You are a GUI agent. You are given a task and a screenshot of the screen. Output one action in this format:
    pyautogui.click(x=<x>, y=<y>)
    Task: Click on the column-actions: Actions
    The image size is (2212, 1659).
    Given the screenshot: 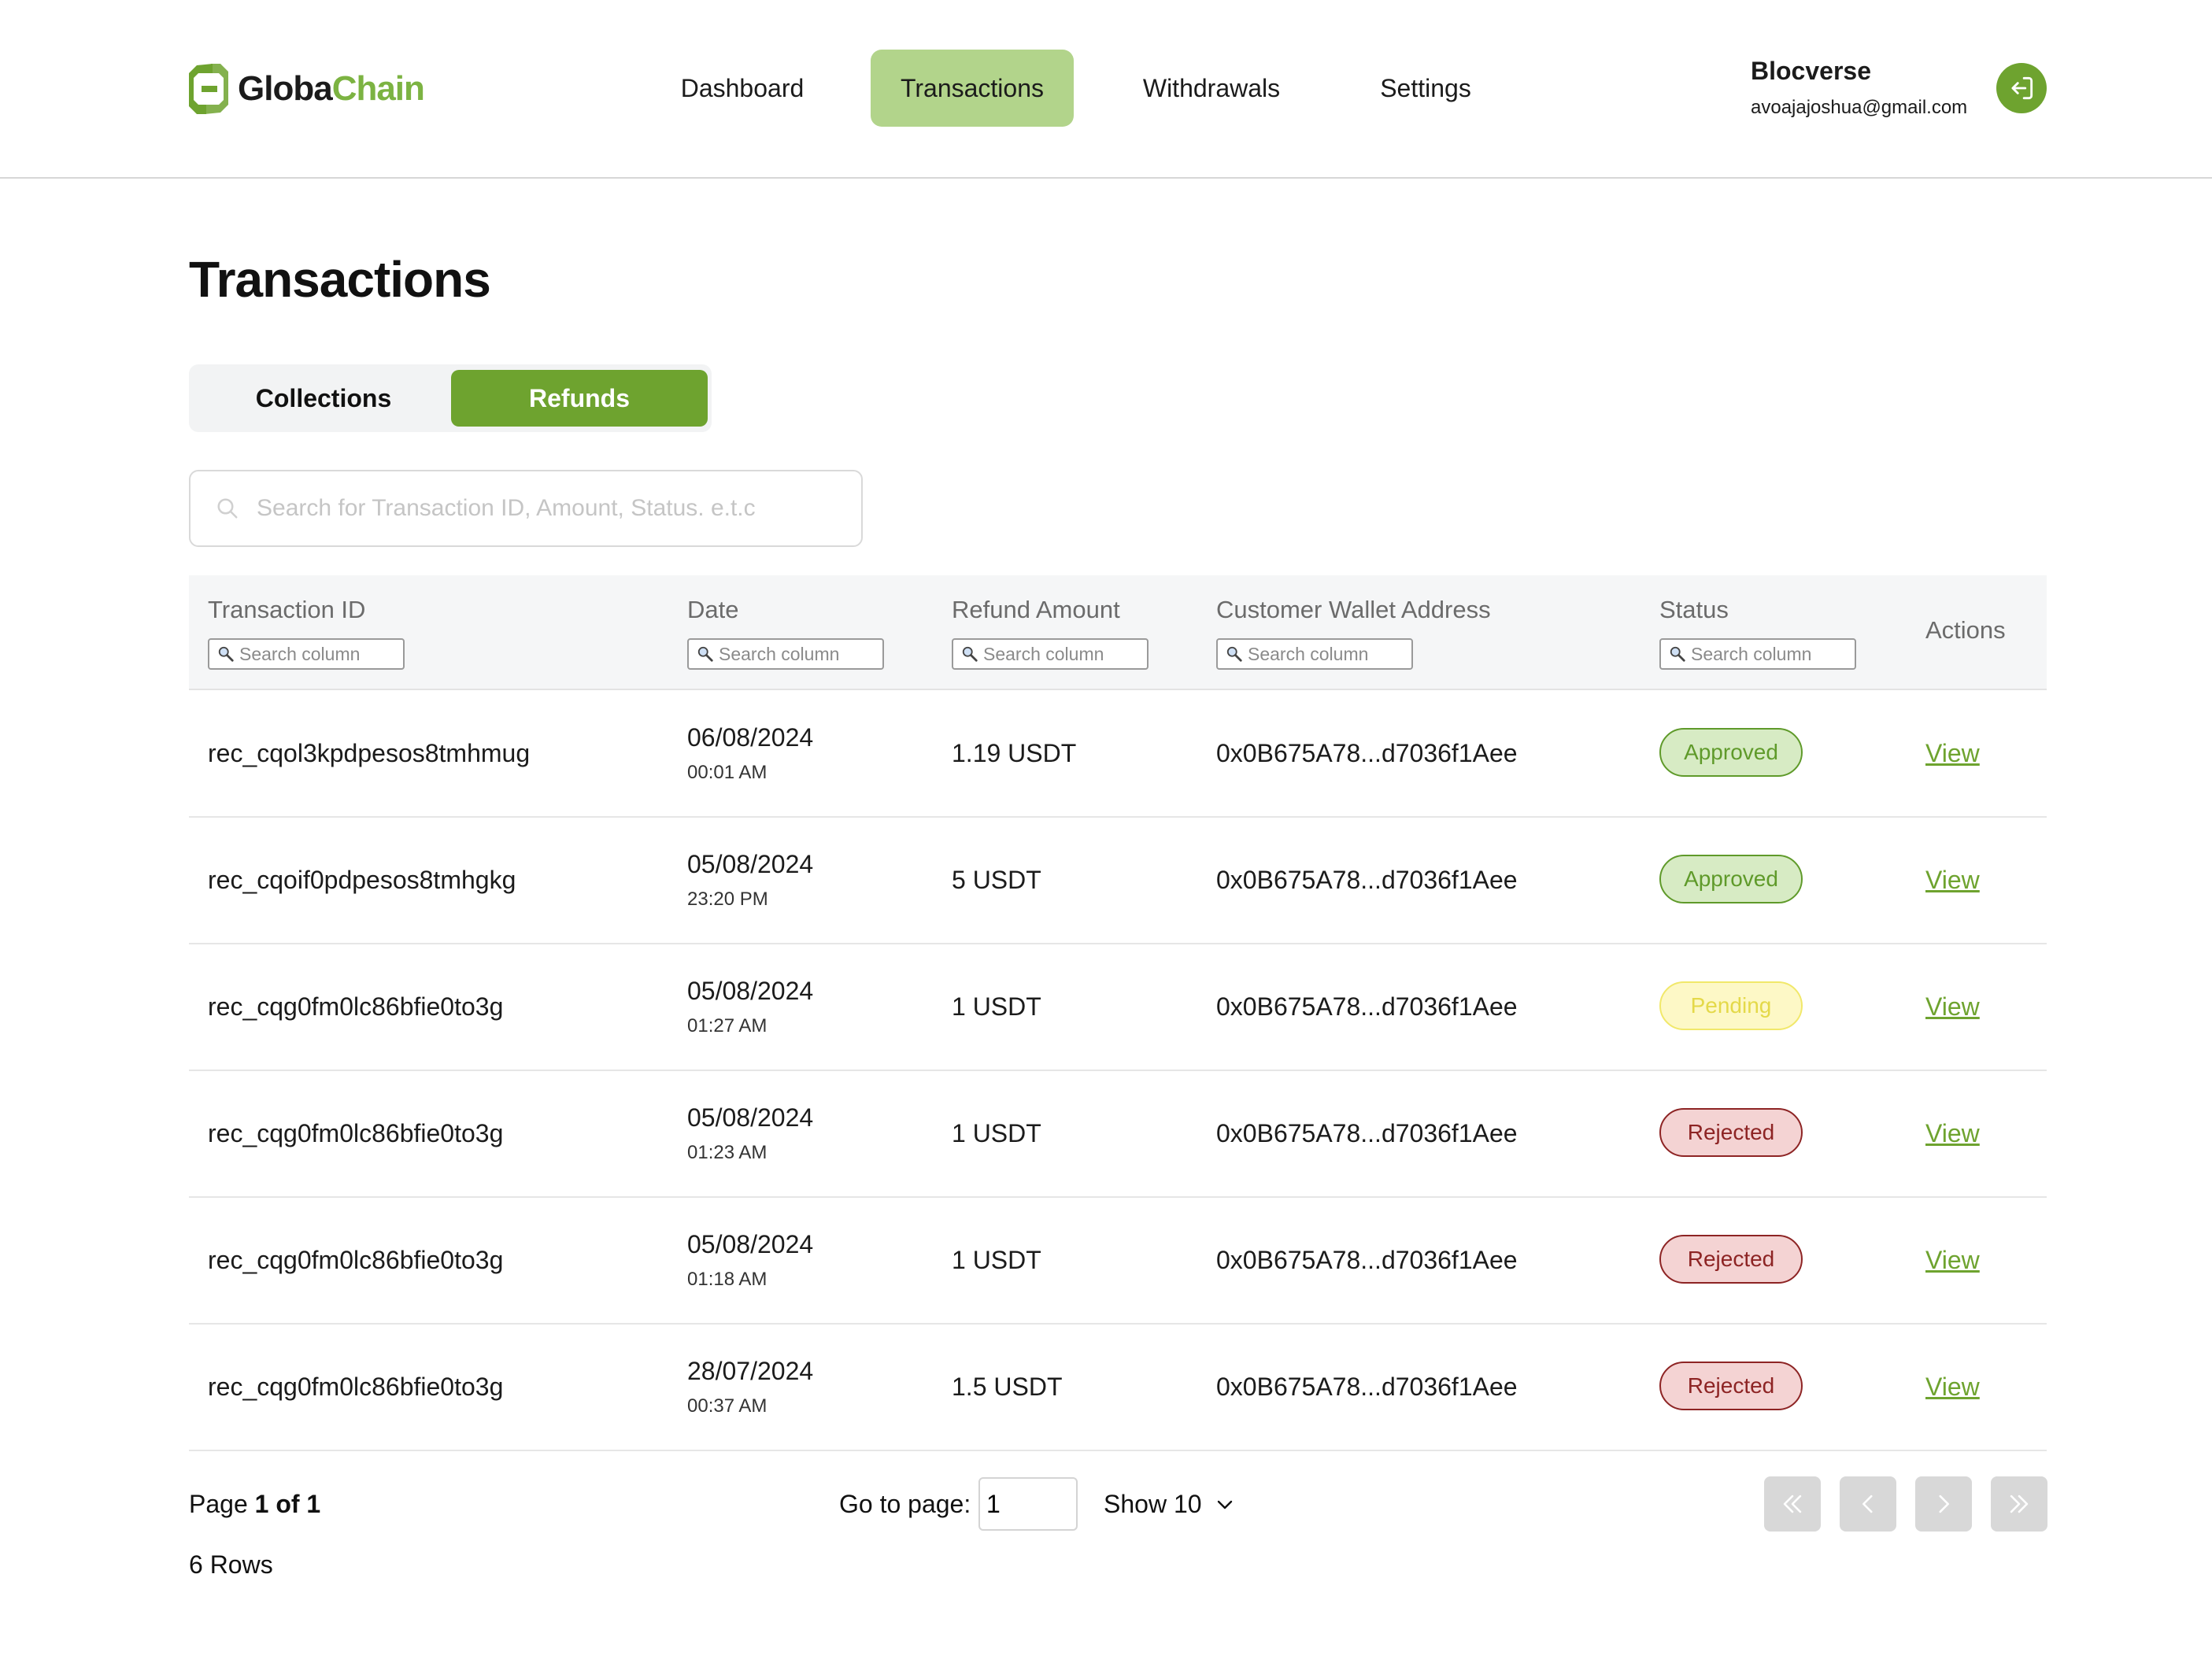 What is the action you would take?
    pyautogui.click(x=1965, y=630)
    